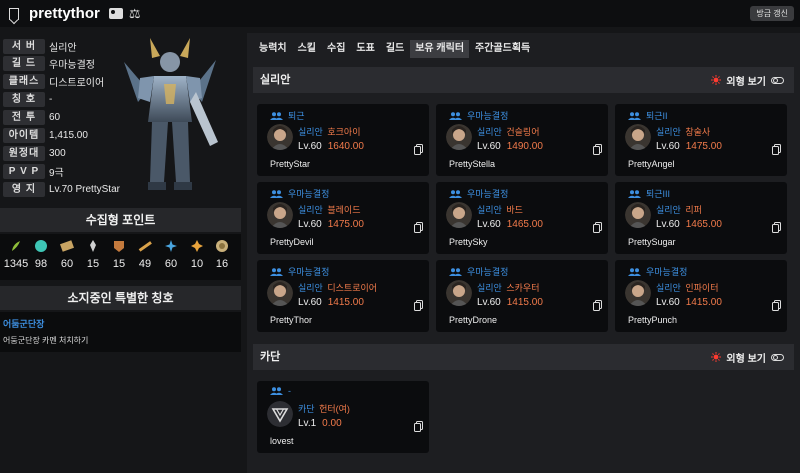 Image resolution: width=800 pixels, height=473 pixels. I want to click on tab-charts: 도표, so click(365, 49).